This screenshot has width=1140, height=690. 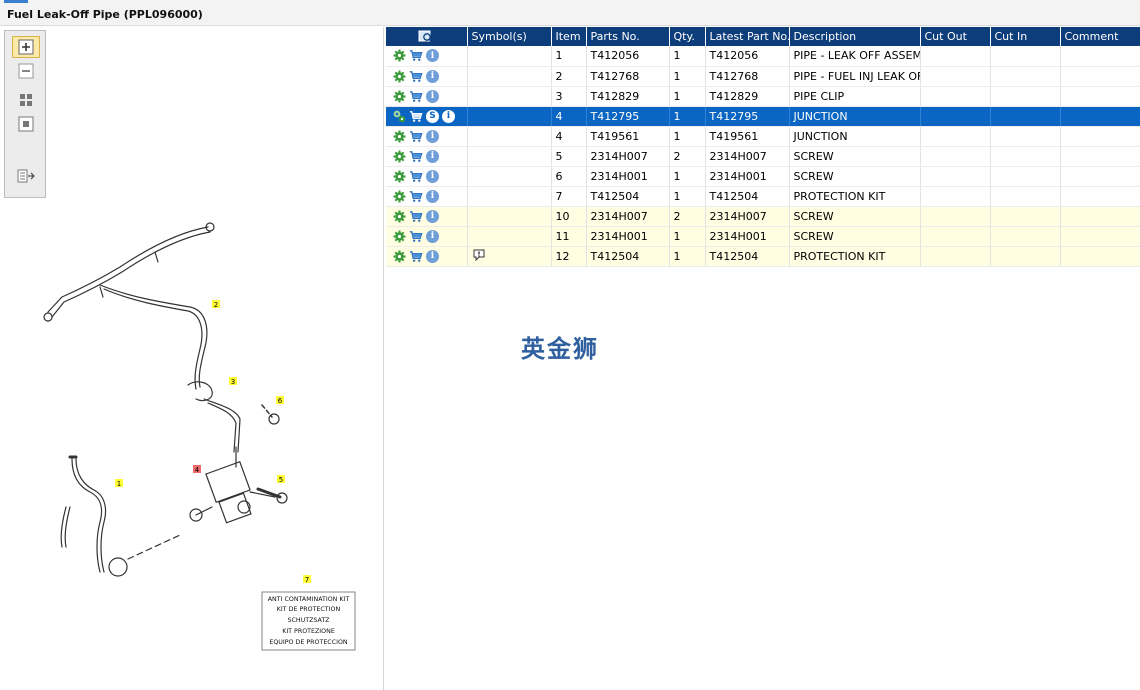 I want to click on column-header-description: Description, so click(x=855, y=36).